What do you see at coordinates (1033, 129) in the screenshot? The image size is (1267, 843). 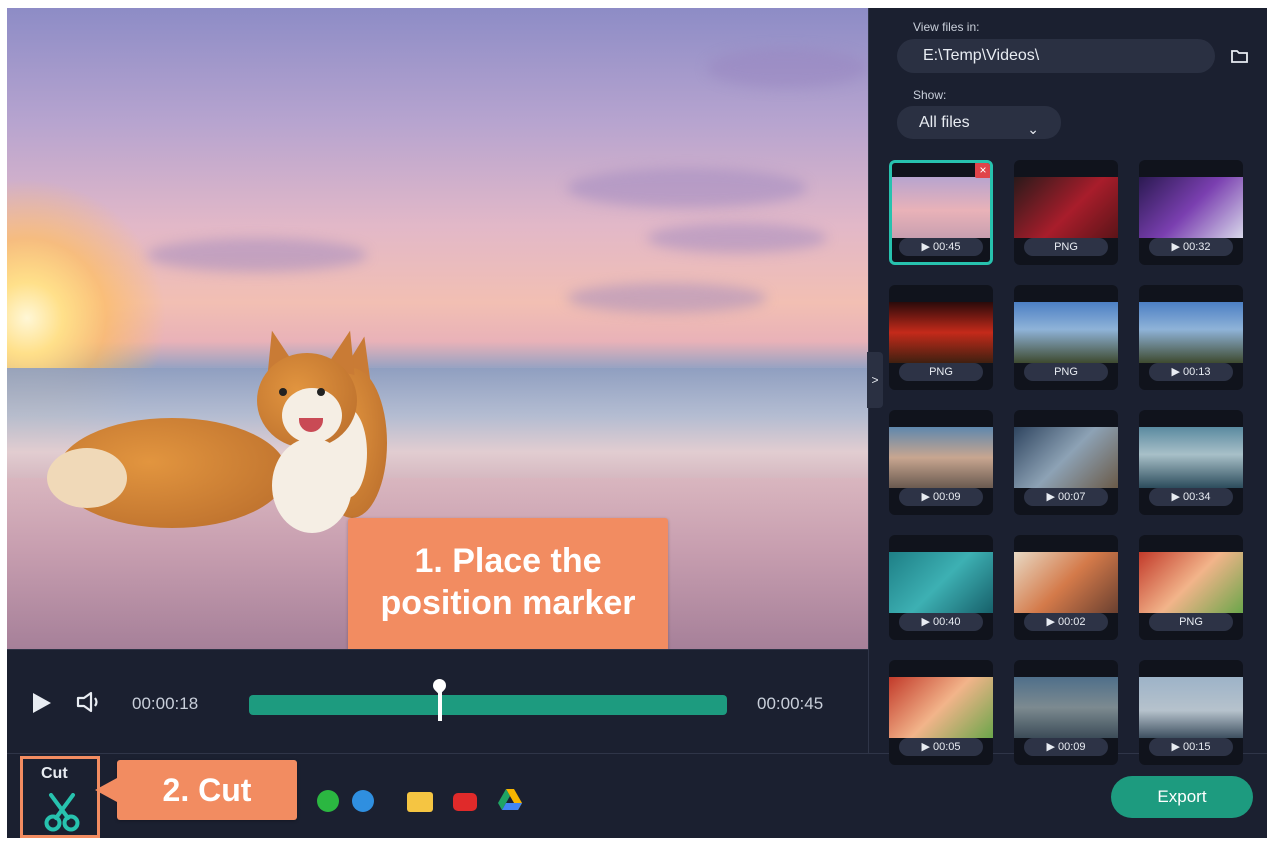 I see `chevron-down-icon: ⌄` at bounding box center [1033, 129].